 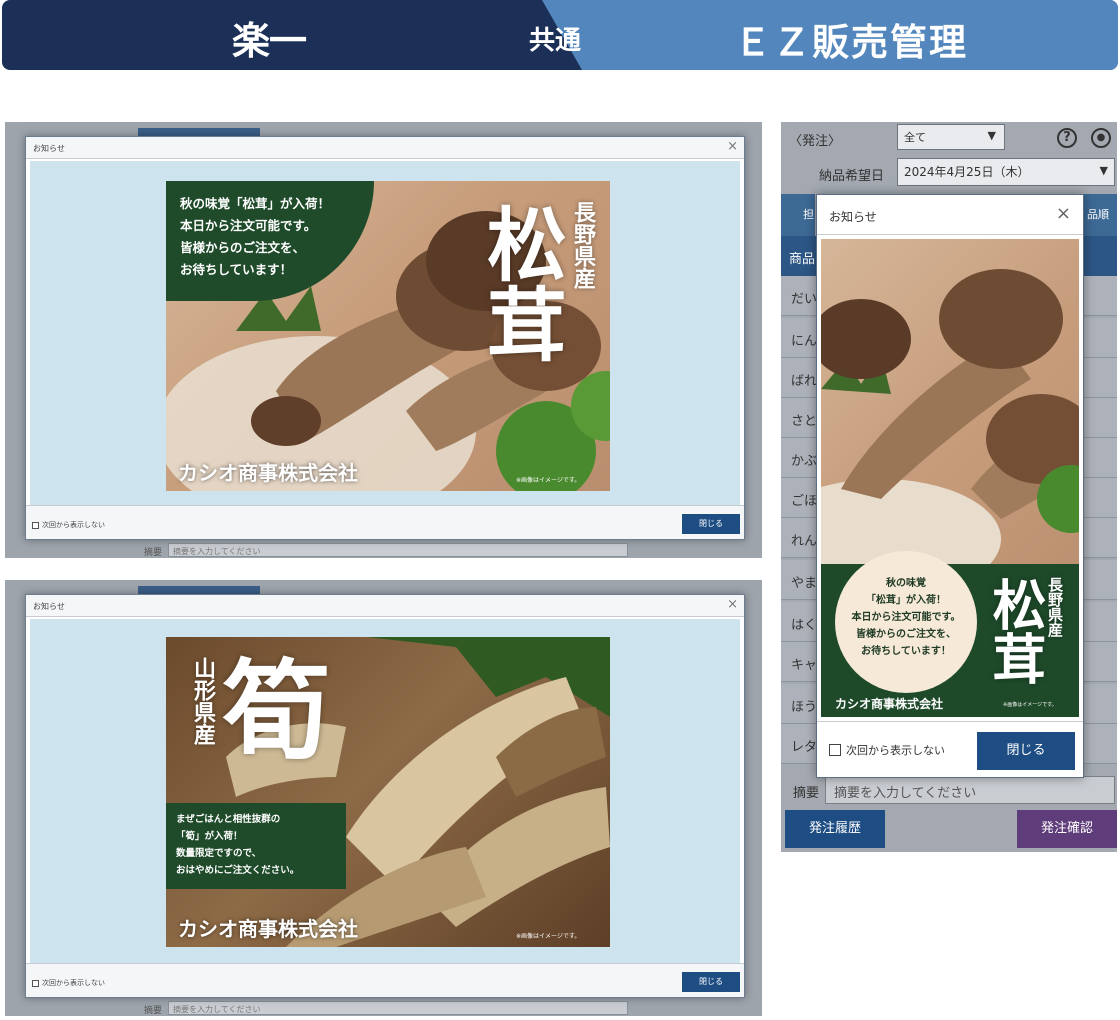 I want to click on poster-product: 筍, so click(x=276, y=712).